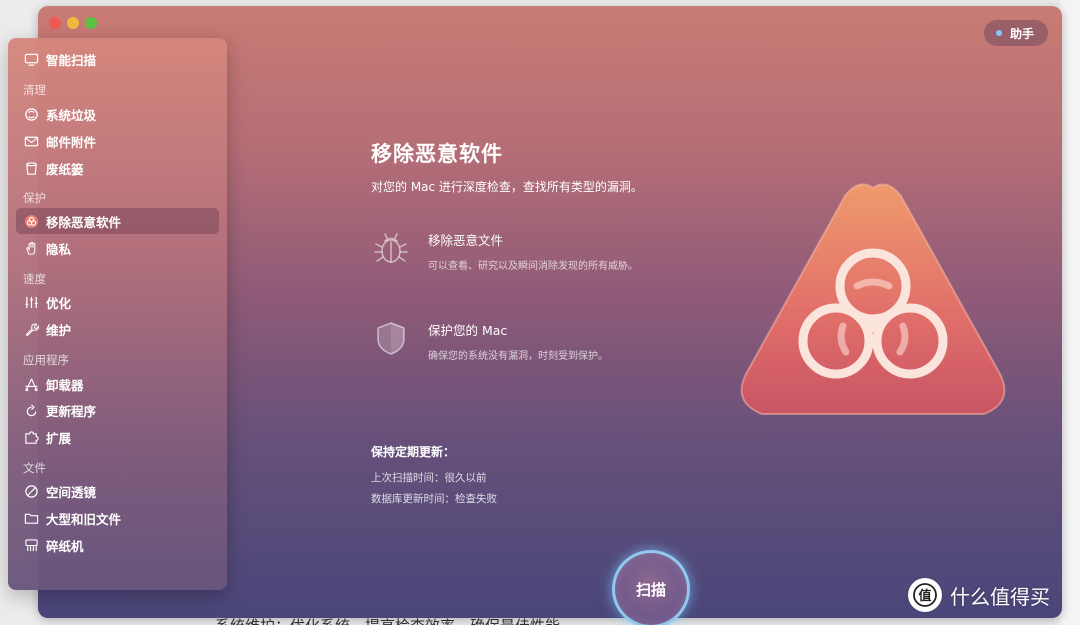 The height and width of the screenshot is (625, 1080). I want to click on feature-description: 确保您的系统没有漏洞，时刻受到保护。, so click(518, 356).